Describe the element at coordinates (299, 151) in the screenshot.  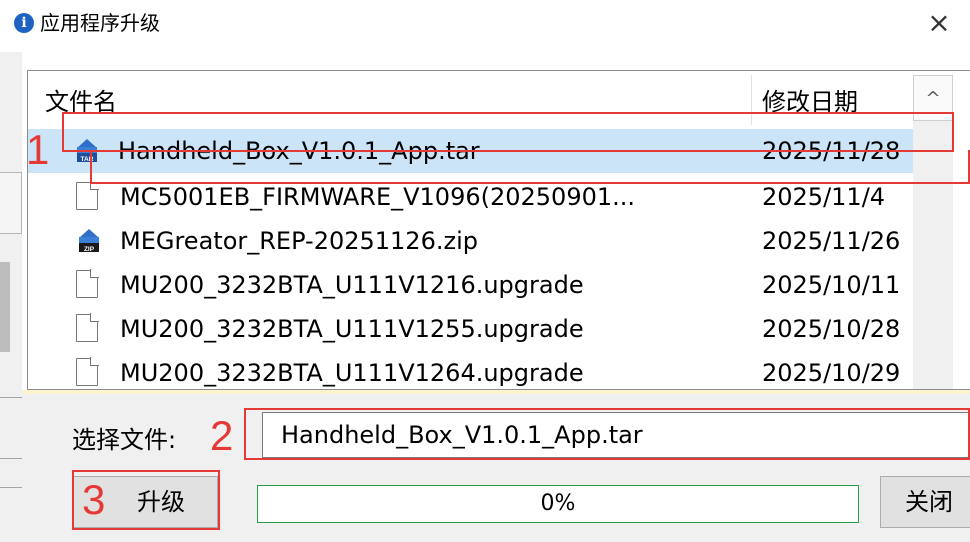
I see `file-name: Handheld_Box_V1.0.1_App.tar` at that location.